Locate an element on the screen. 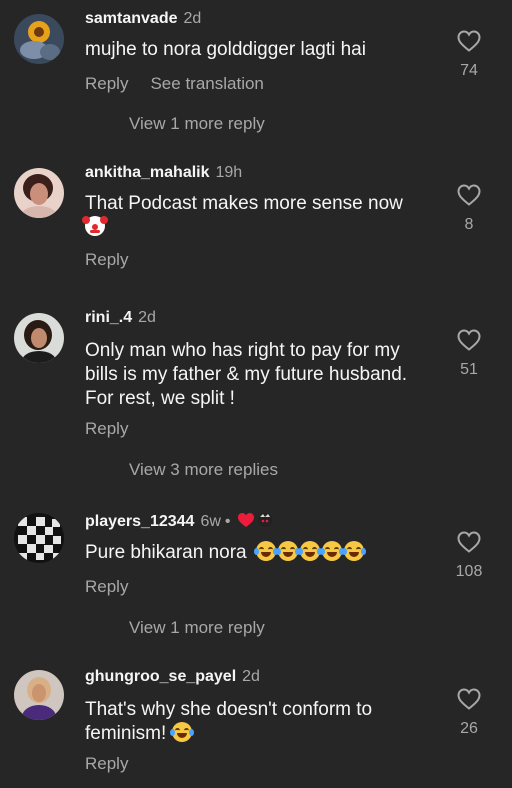 This screenshot has width=512, height=788. comment-text: mujhe to nora golddigger lagti hai is located at coordinates (225, 49).